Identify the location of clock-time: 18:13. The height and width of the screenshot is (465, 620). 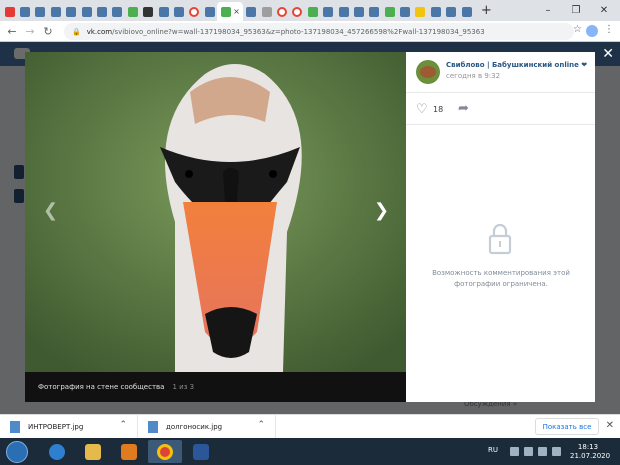
(588, 447).